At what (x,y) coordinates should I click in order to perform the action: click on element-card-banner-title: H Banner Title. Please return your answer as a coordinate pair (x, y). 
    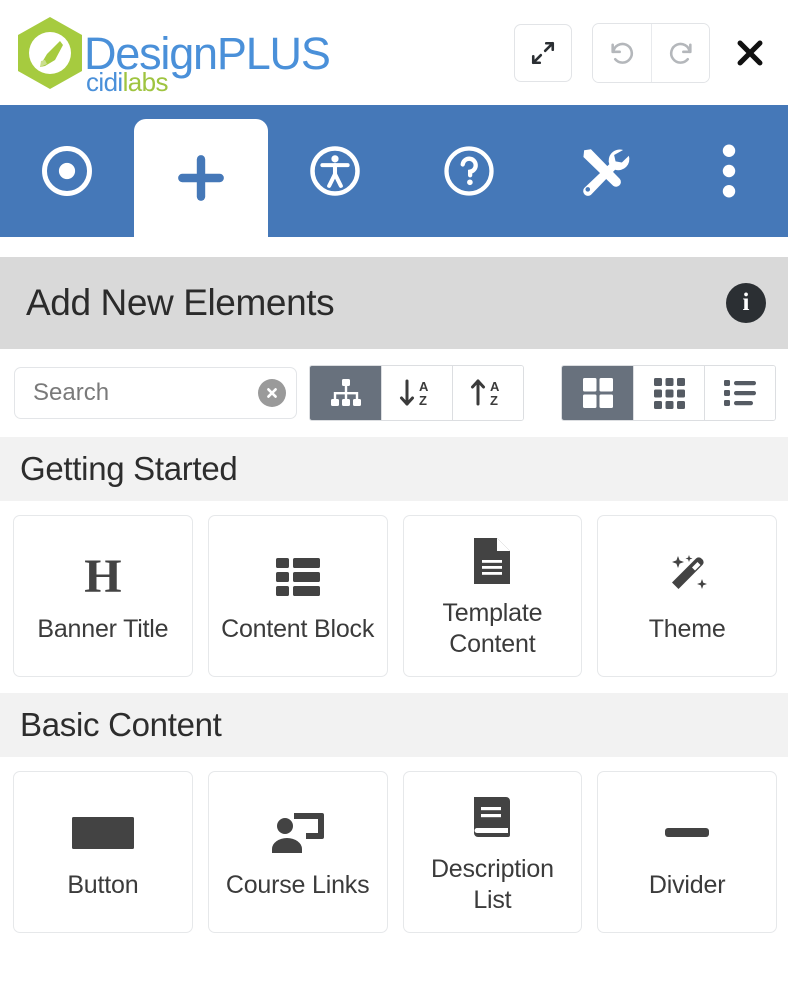
    Looking at the image, I should click on (103, 596).